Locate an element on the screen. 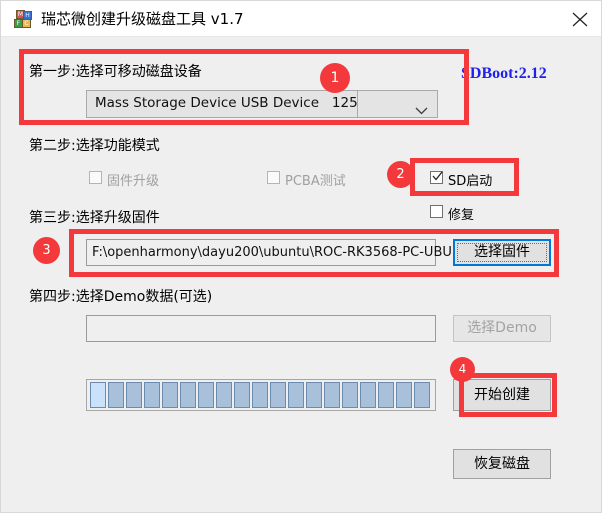  check-mark-icon is located at coordinates (437, 178).